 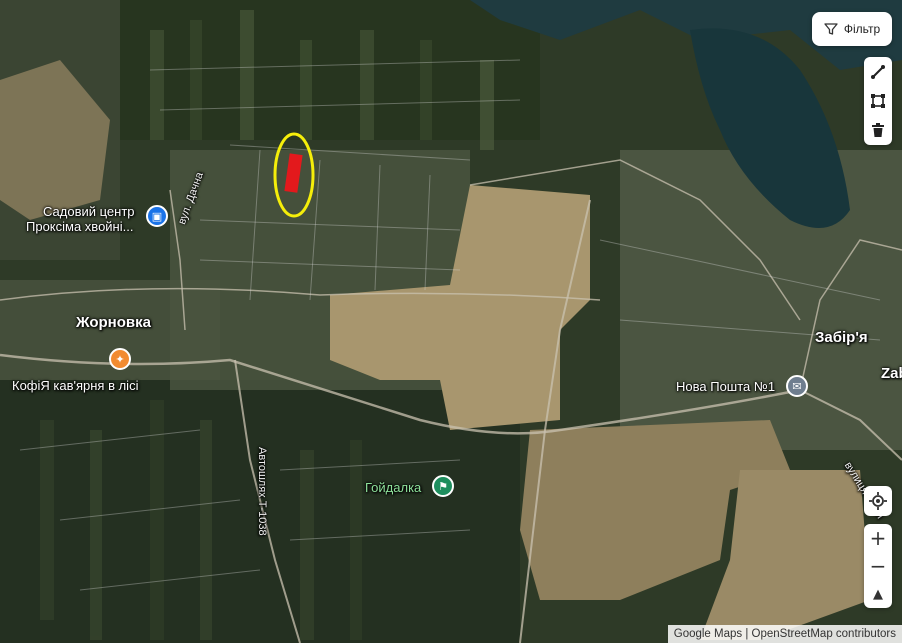 What do you see at coordinates (157, 216) in the screenshot?
I see `shopping-bag-icon: ▣` at bounding box center [157, 216].